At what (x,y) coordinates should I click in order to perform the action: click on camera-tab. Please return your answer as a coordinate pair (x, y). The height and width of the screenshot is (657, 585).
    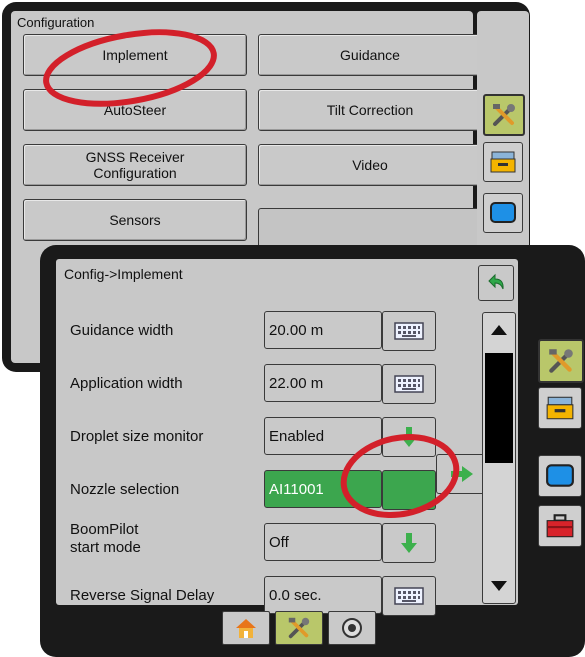
    Looking at the image, I should click on (352, 628).